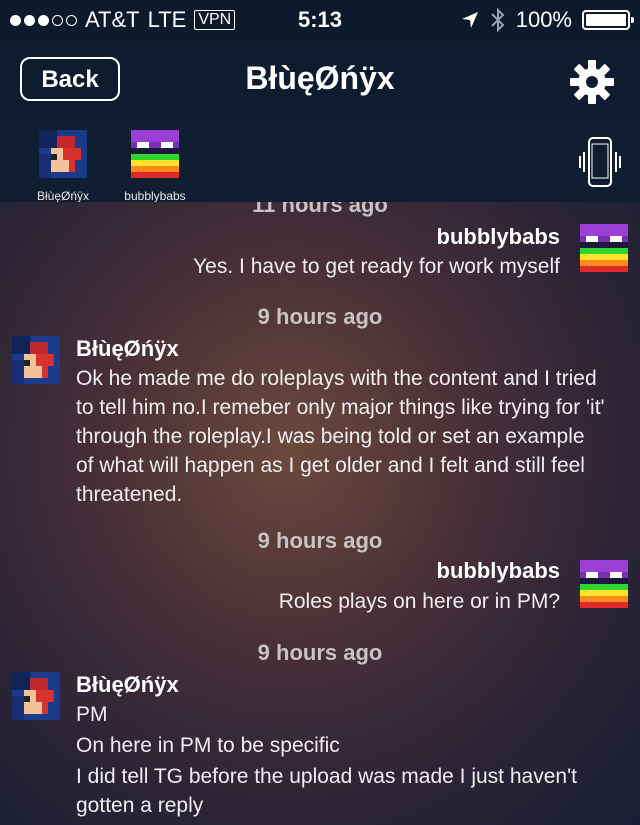 The height and width of the screenshot is (825, 640). What do you see at coordinates (208, 745) in the screenshot?
I see `message-text: On here in PM to be specific` at bounding box center [208, 745].